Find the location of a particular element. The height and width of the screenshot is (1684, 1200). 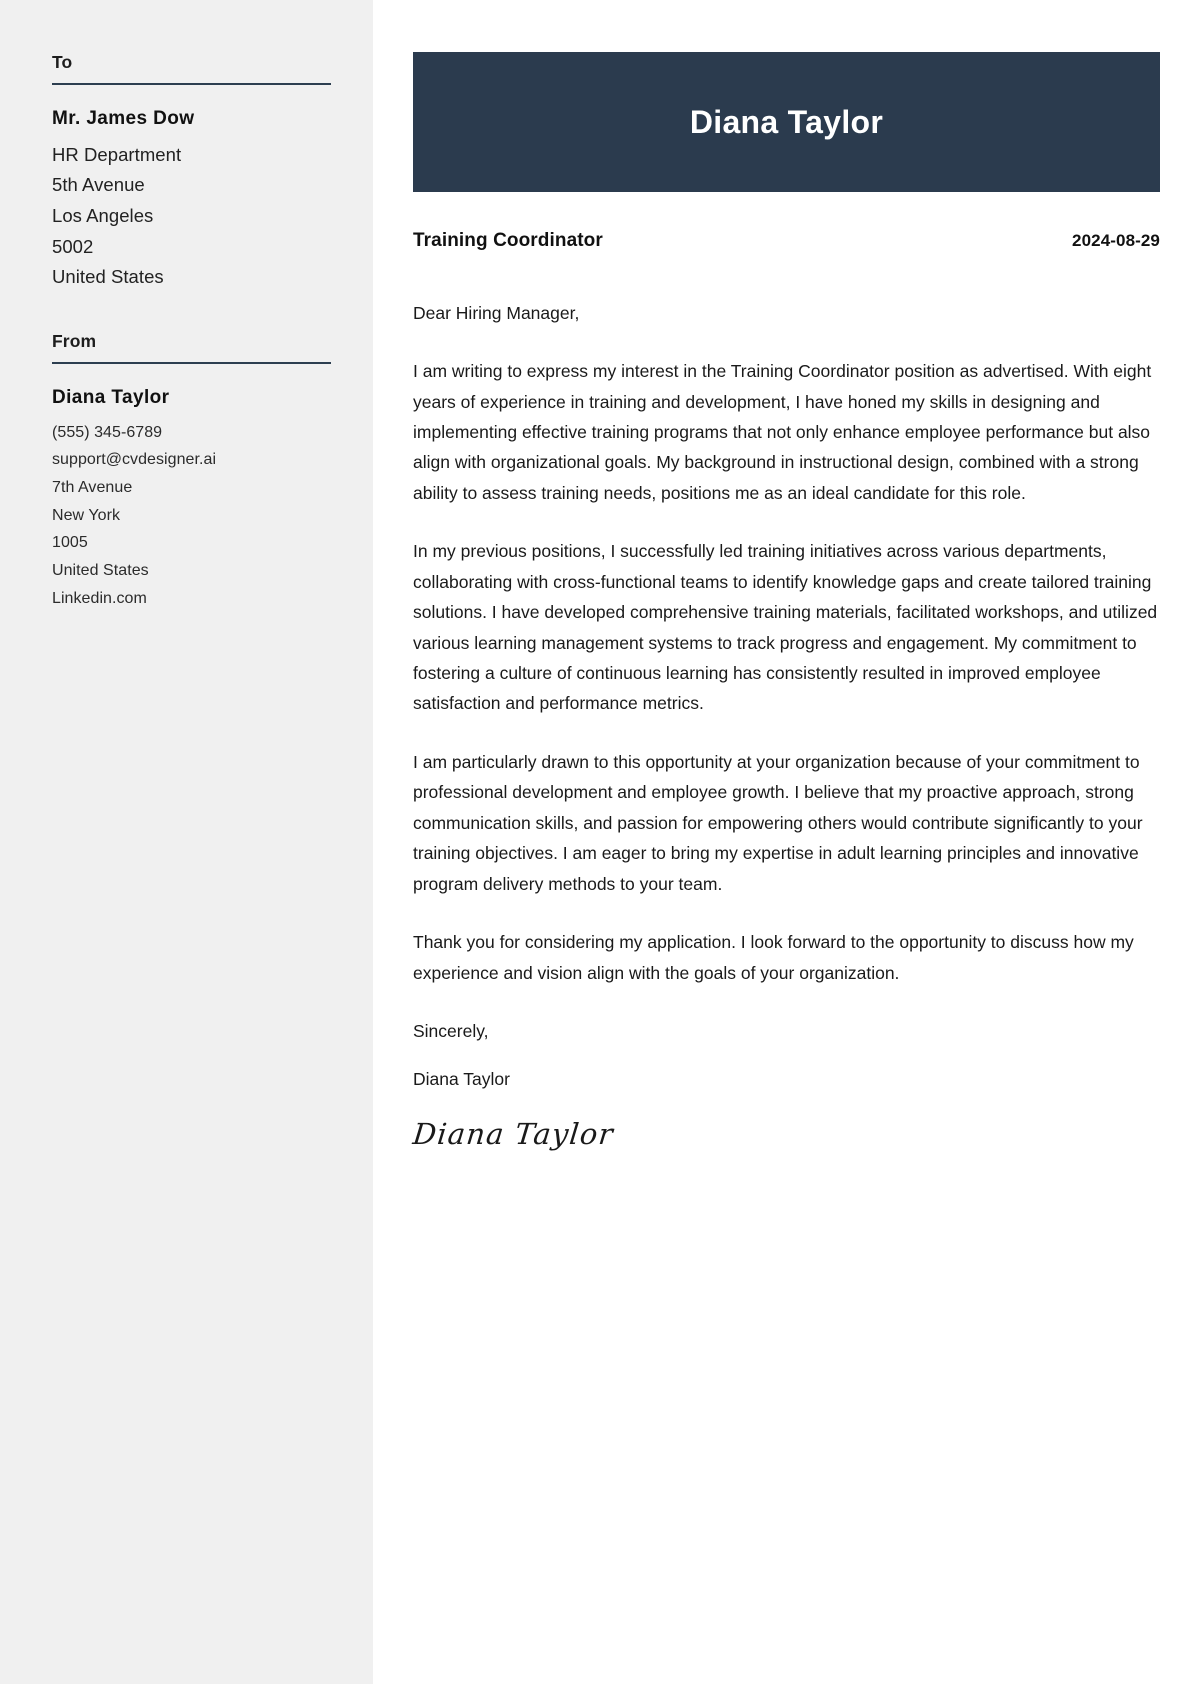

banner-name-text: Diana Taylor is located at coordinates (786, 121).